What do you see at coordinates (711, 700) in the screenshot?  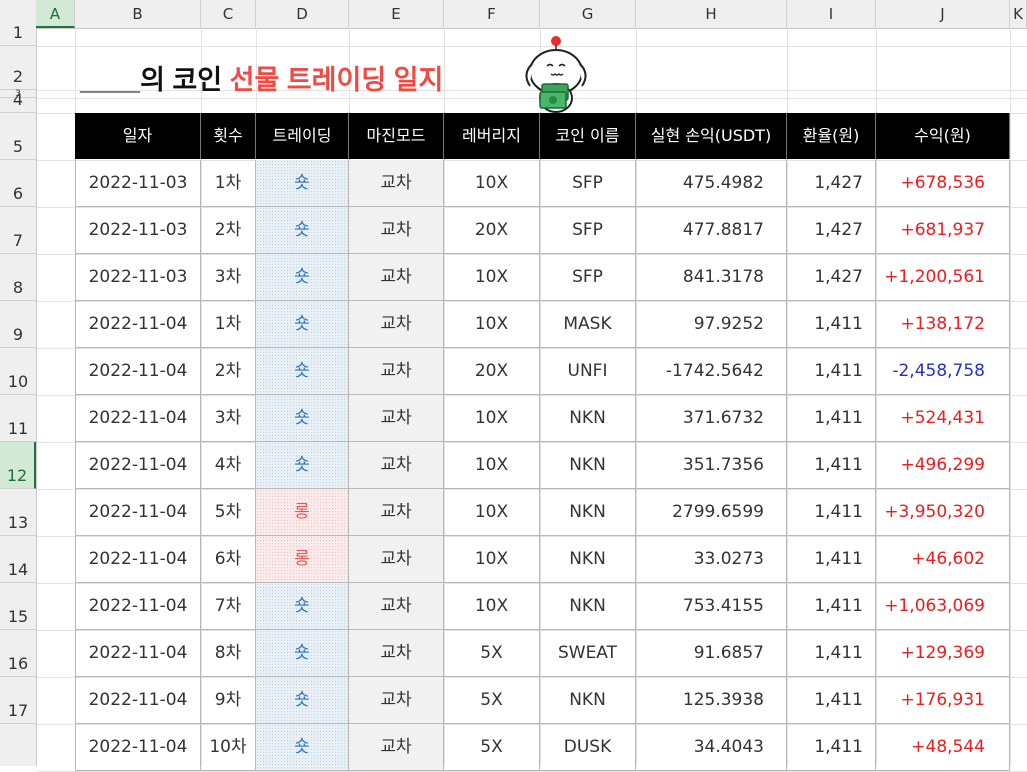 I see `pnl-cell: 125.3938` at bounding box center [711, 700].